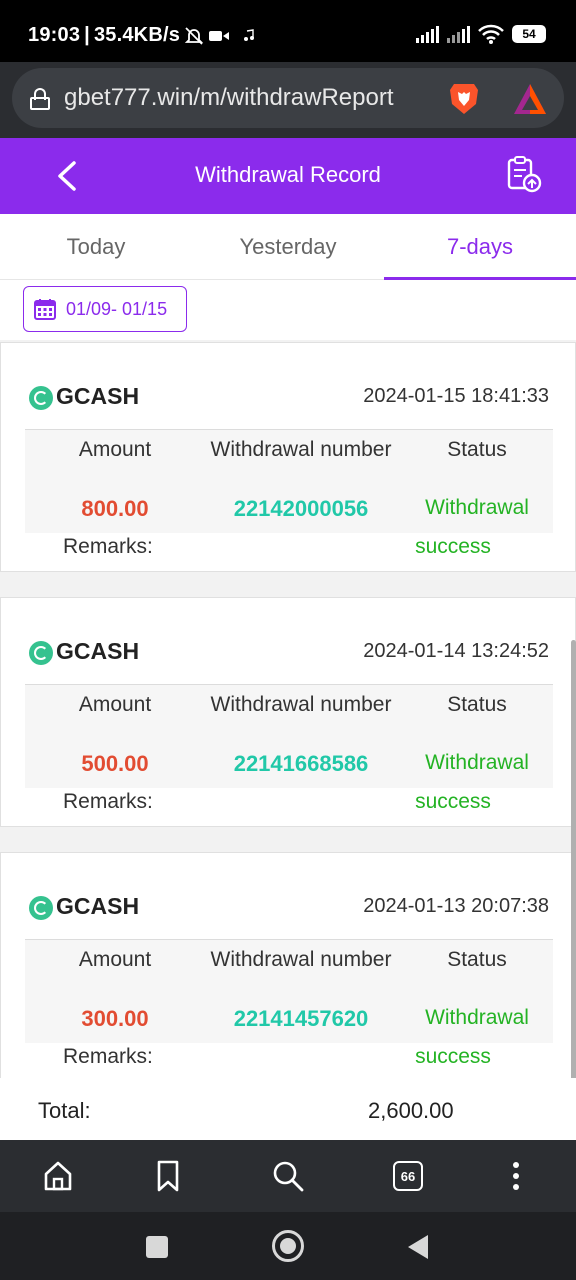 The image size is (576, 1280). I want to click on record-header: GCASH 2024-01-13 20:07:38, so click(289, 908).